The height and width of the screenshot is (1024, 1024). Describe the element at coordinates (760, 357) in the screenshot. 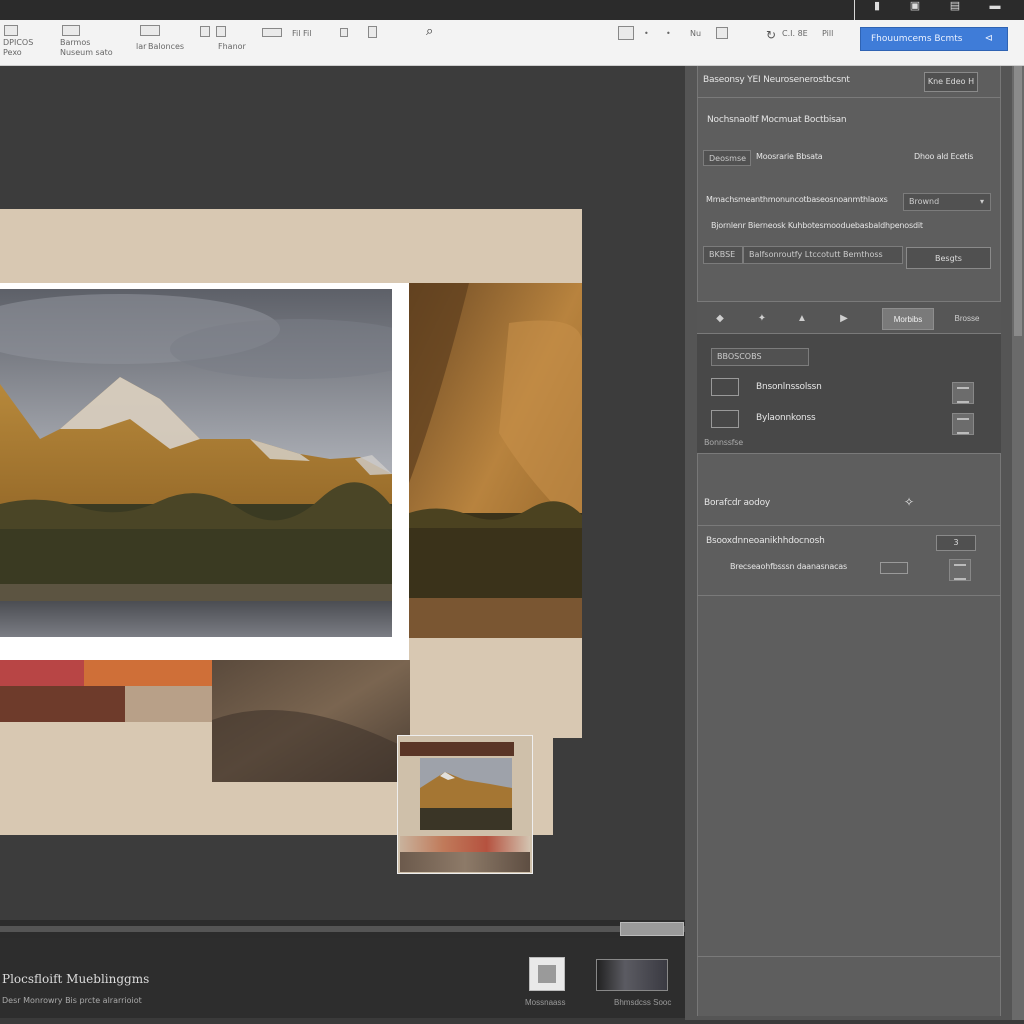

I see `layers-header: BBOSCOBS` at that location.